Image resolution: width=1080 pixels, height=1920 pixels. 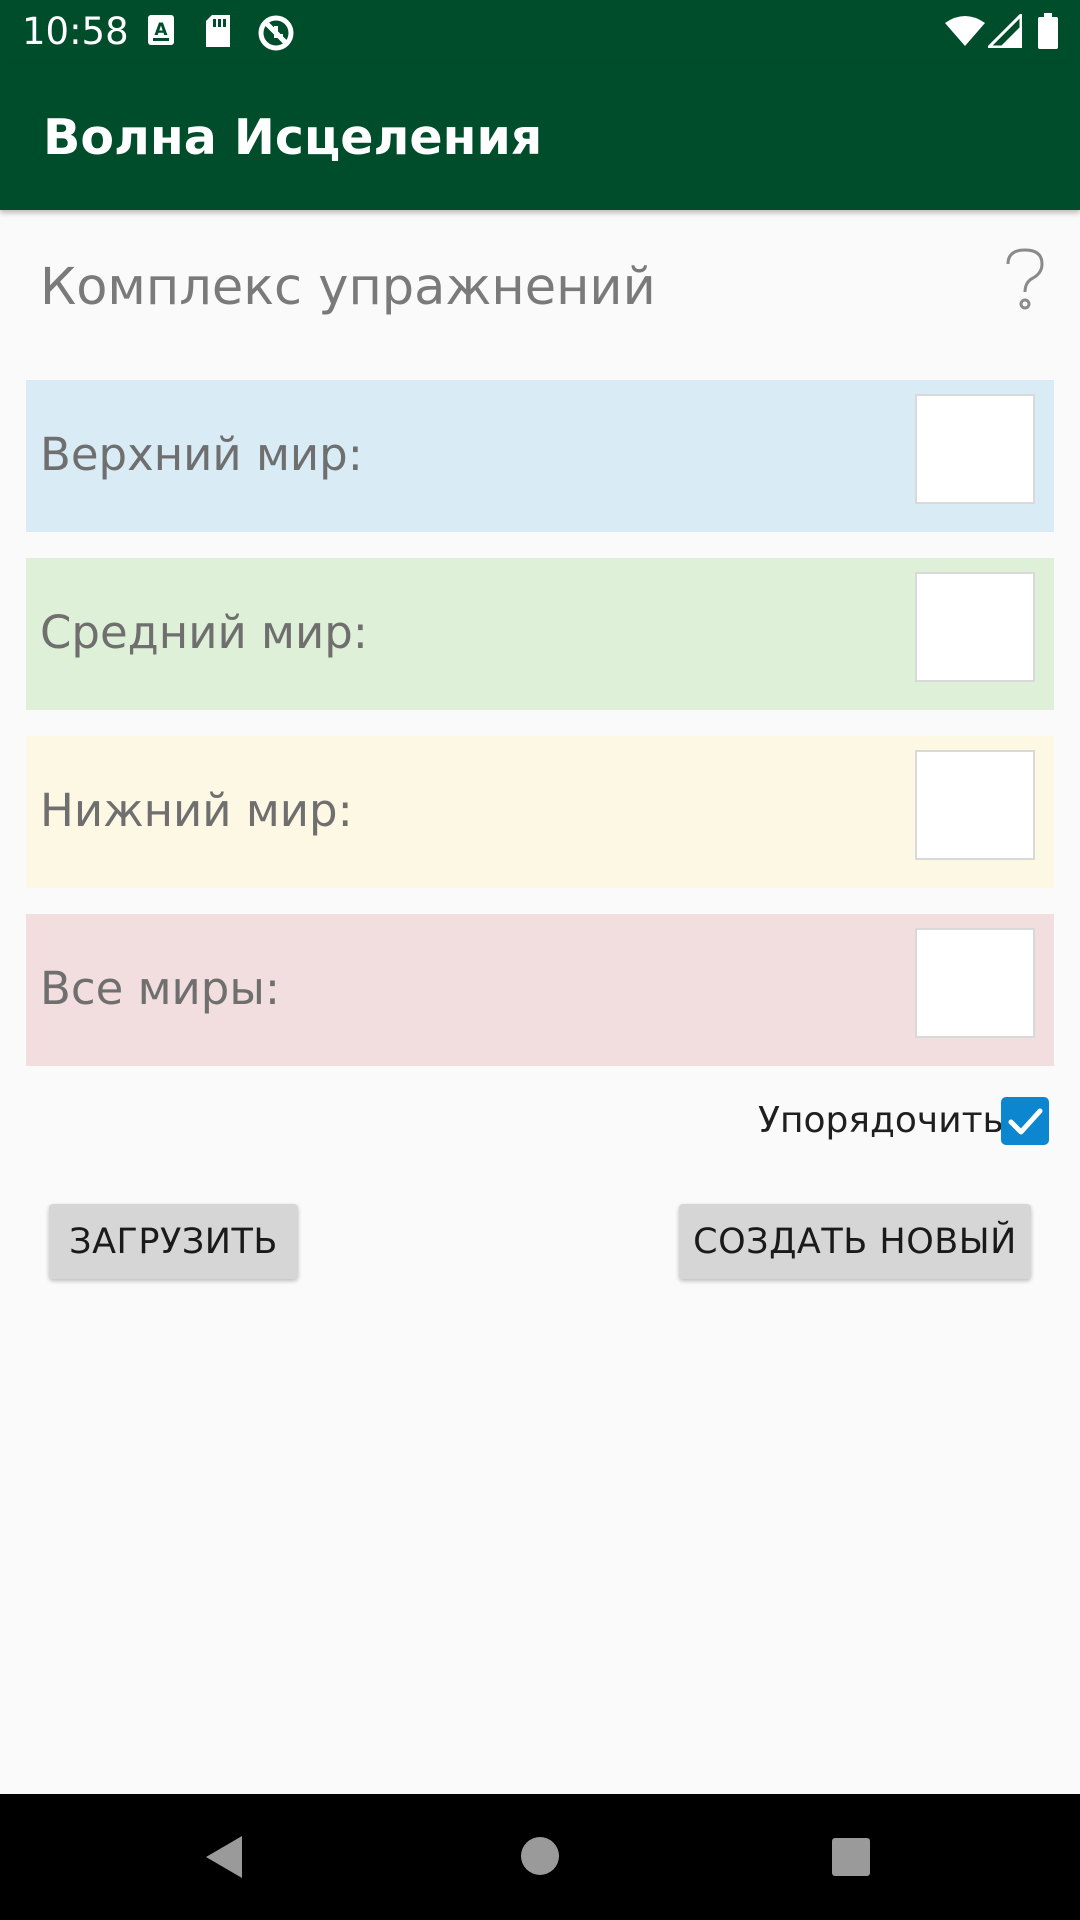 What do you see at coordinates (975, 805) in the screenshot?
I see `lower-world-input` at bounding box center [975, 805].